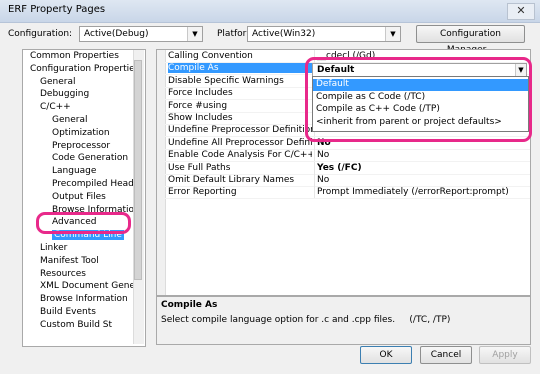  What do you see at coordinates (53, 248) in the screenshot?
I see `tree-item: Linker` at bounding box center [53, 248].